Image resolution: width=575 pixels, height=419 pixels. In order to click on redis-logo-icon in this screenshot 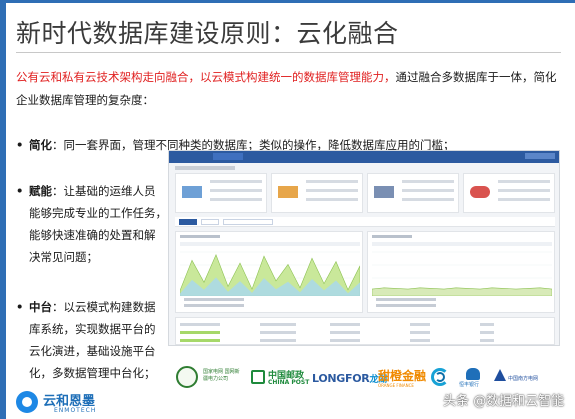, I will do `click(480, 192)`.